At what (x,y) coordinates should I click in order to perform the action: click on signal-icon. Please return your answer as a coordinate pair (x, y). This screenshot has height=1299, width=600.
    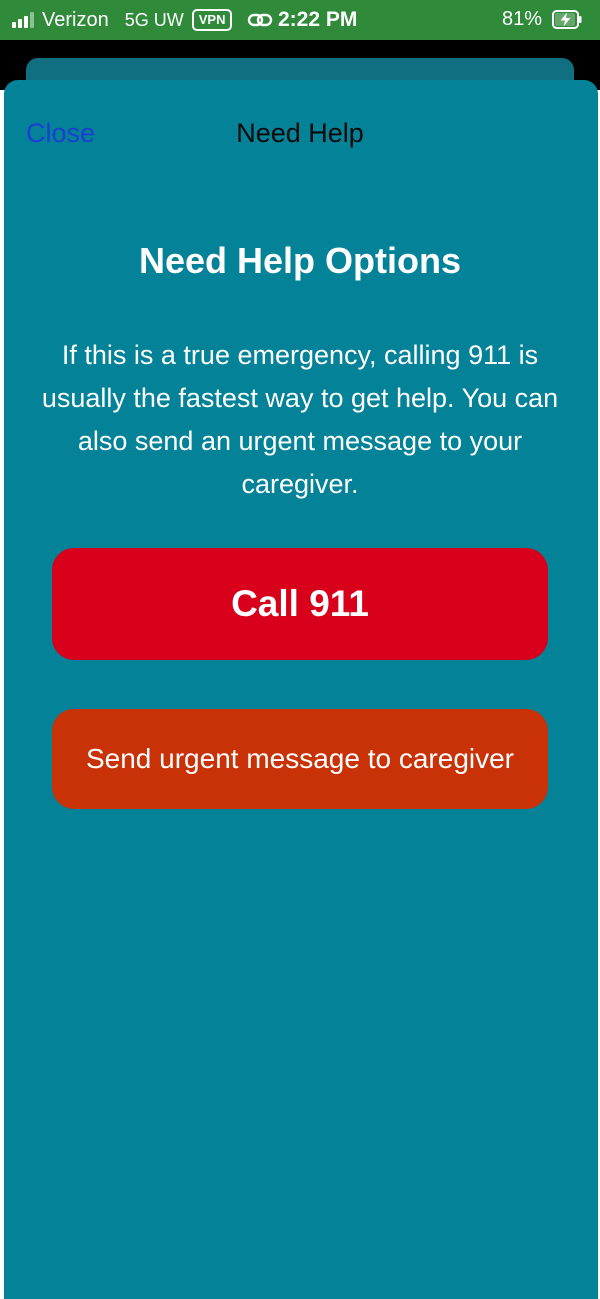
    Looking at the image, I should click on (23, 20).